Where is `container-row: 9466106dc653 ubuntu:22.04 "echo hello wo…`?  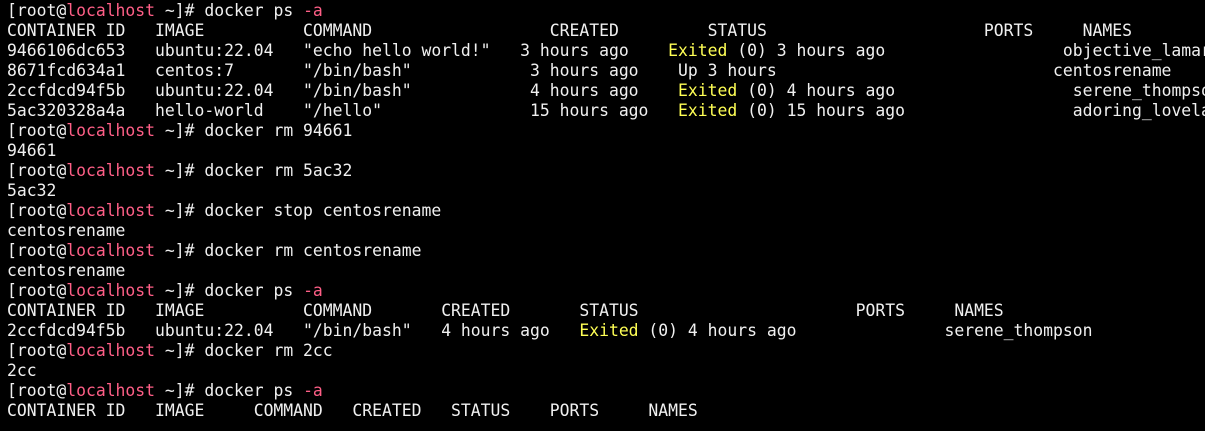 container-row: 9466106dc653 ubuntu:22.04 "echo hello wo… is located at coordinates (606, 51).